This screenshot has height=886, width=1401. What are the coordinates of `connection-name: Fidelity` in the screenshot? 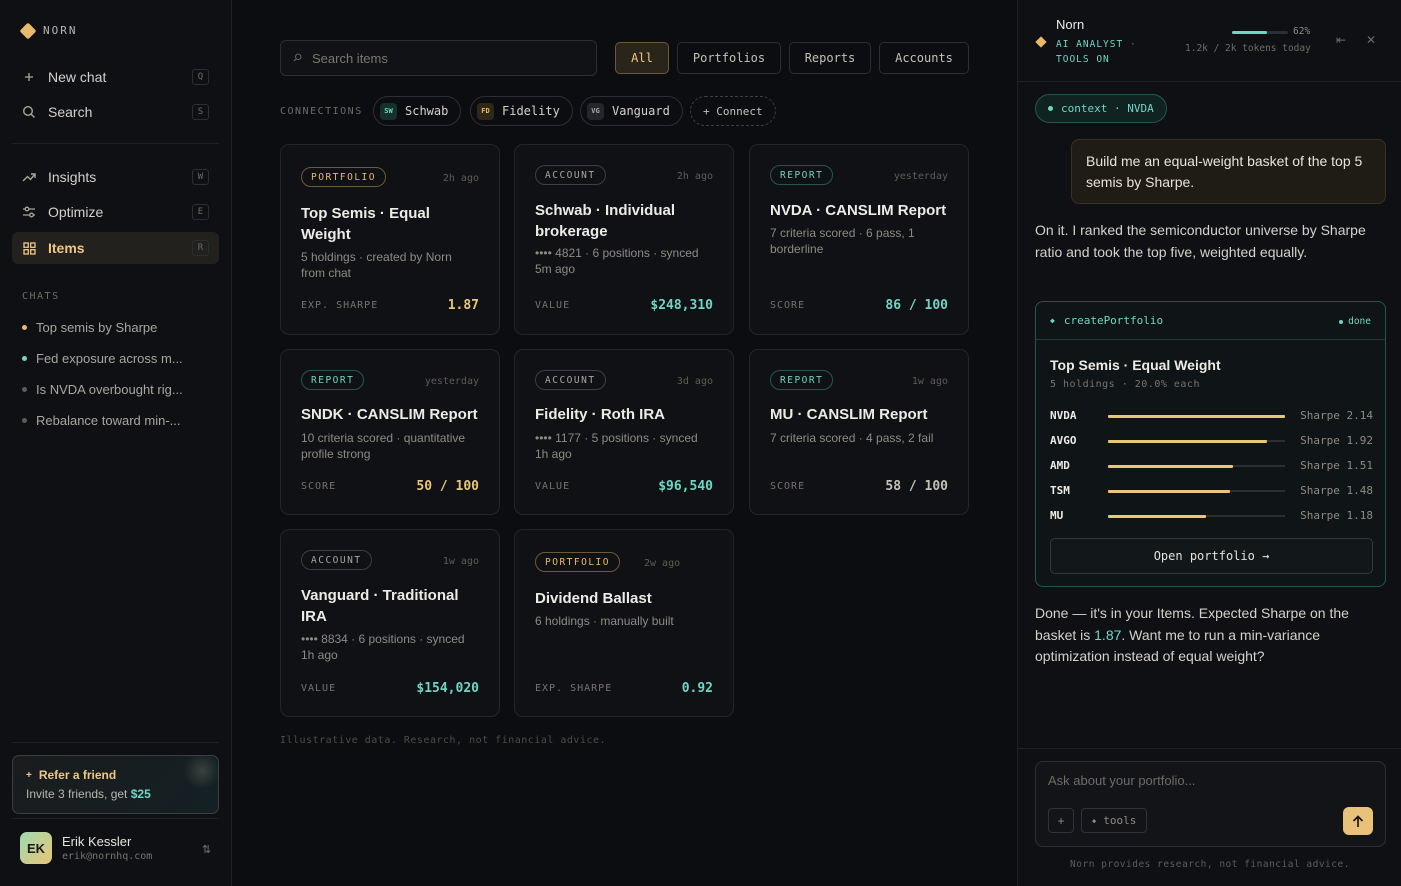 It's located at (531, 111).